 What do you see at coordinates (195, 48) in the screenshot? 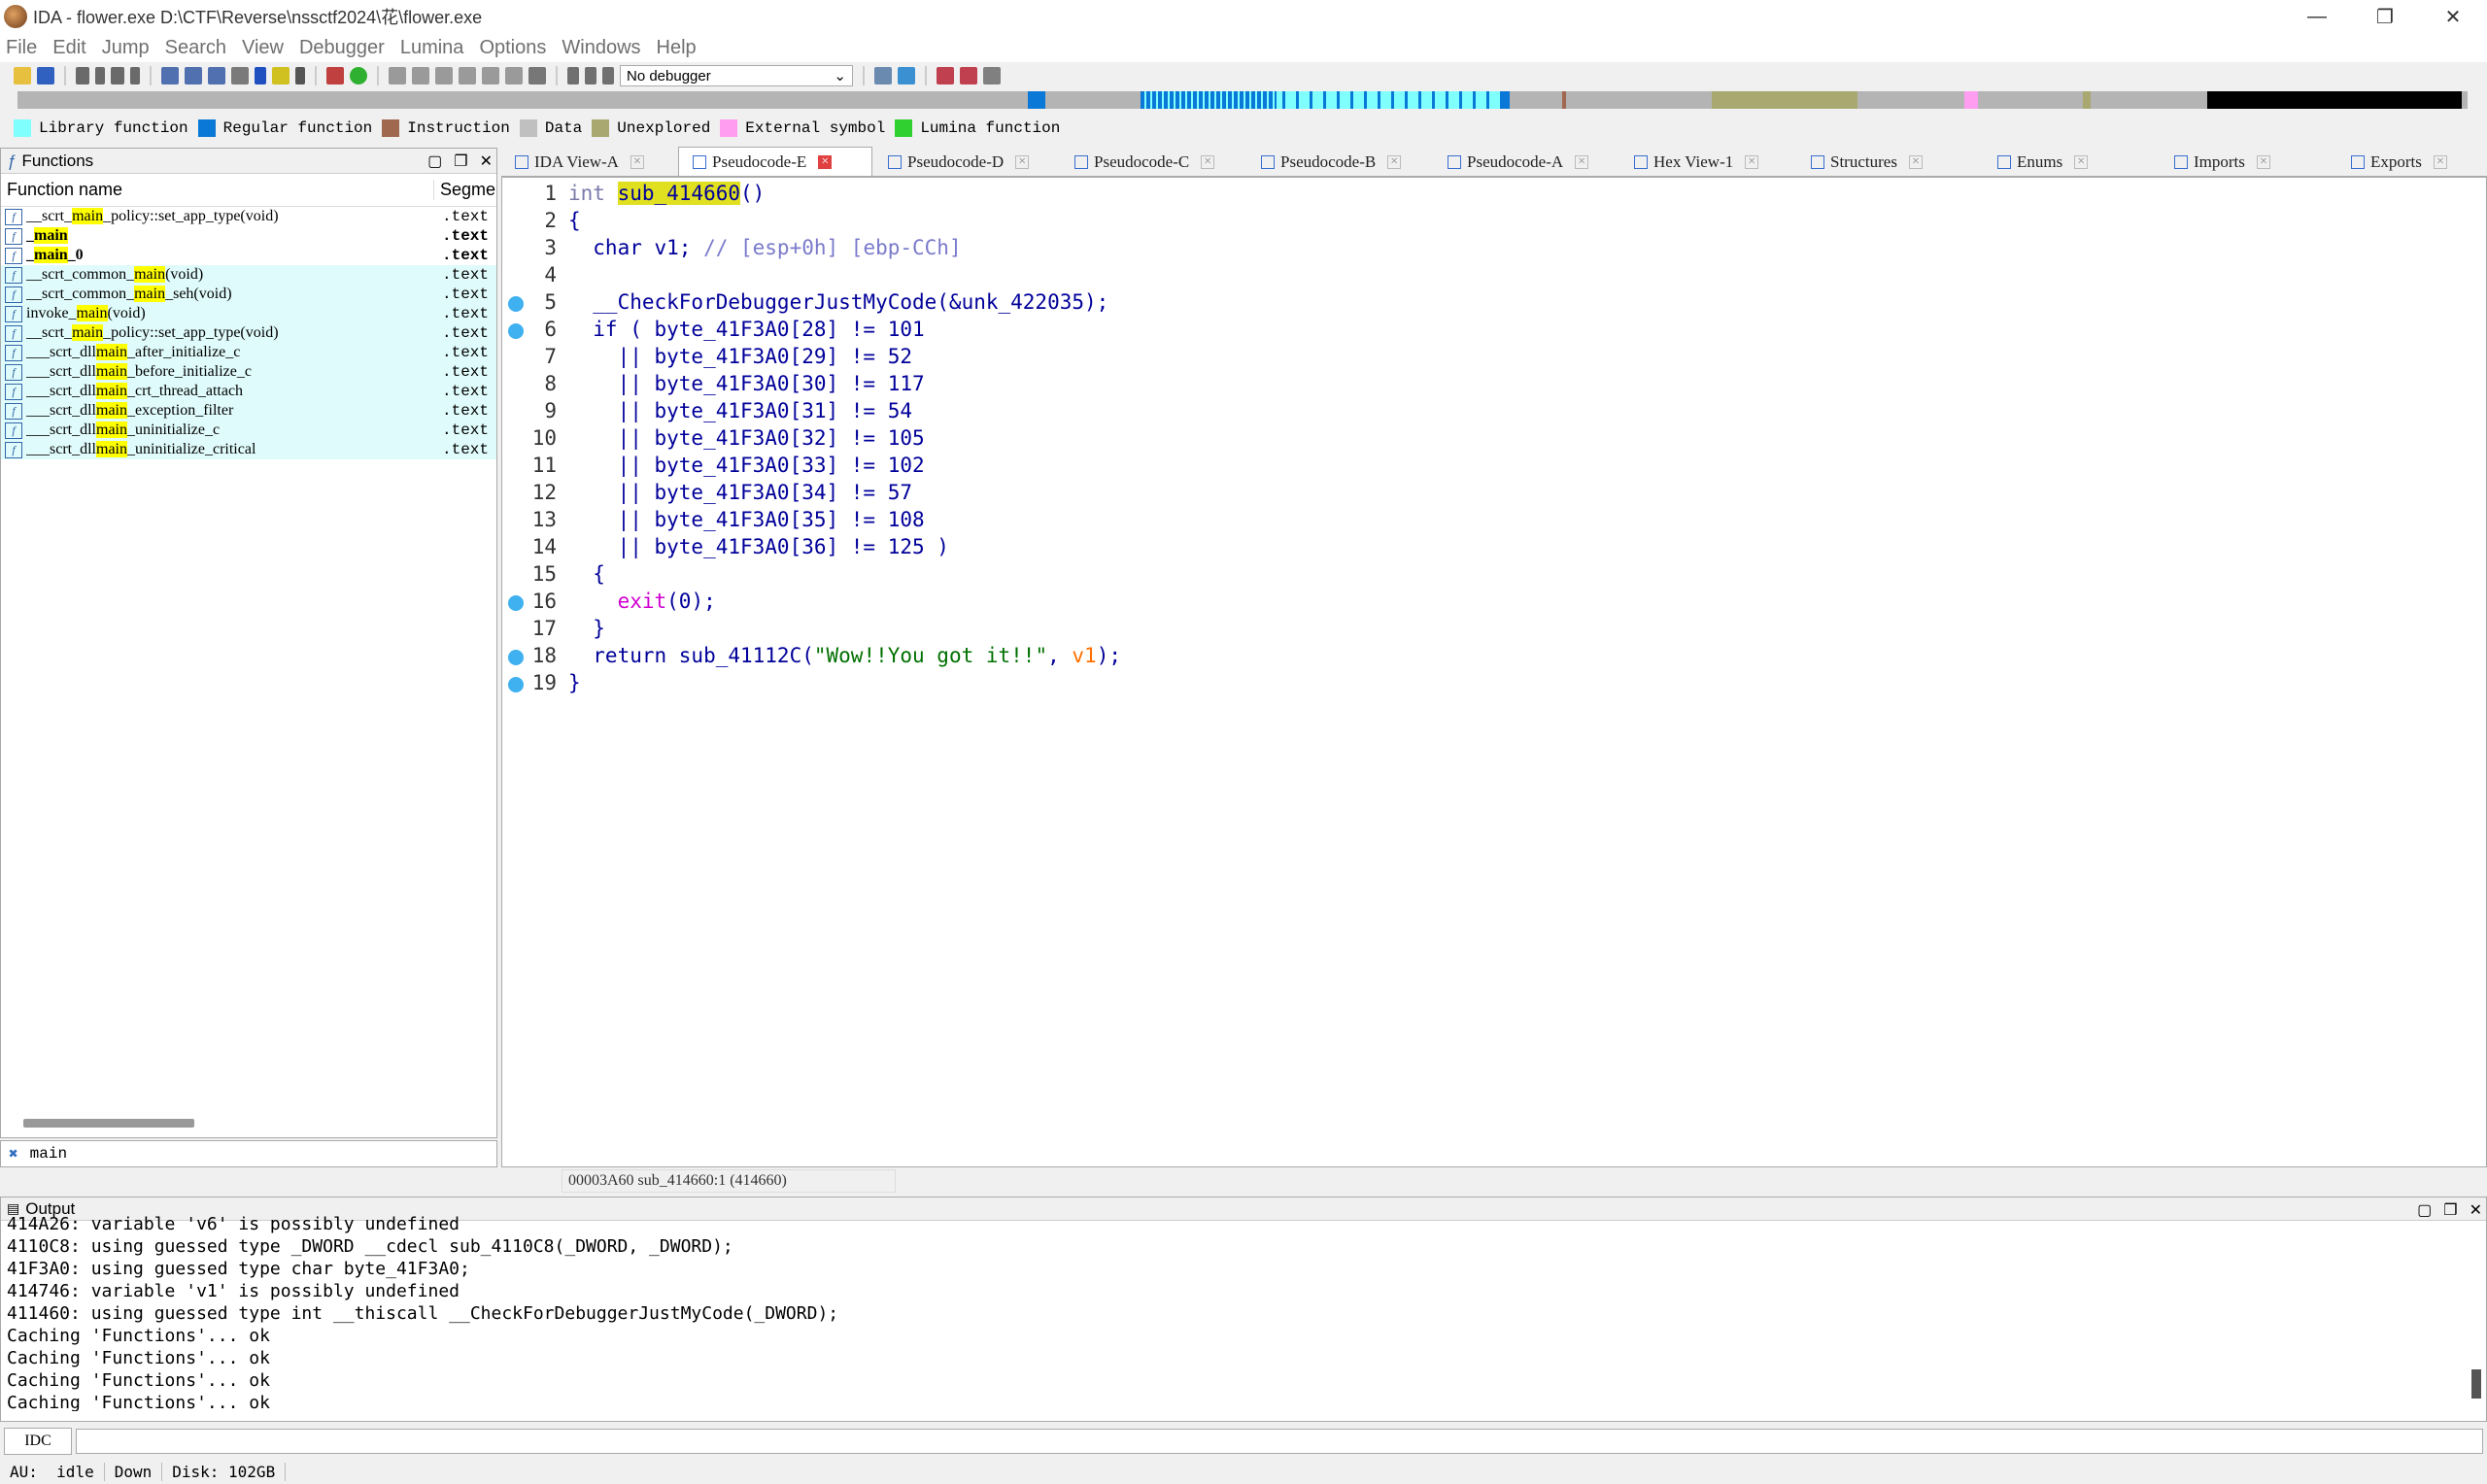
I see `menu-search: Search` at bounding box center [195, 48].